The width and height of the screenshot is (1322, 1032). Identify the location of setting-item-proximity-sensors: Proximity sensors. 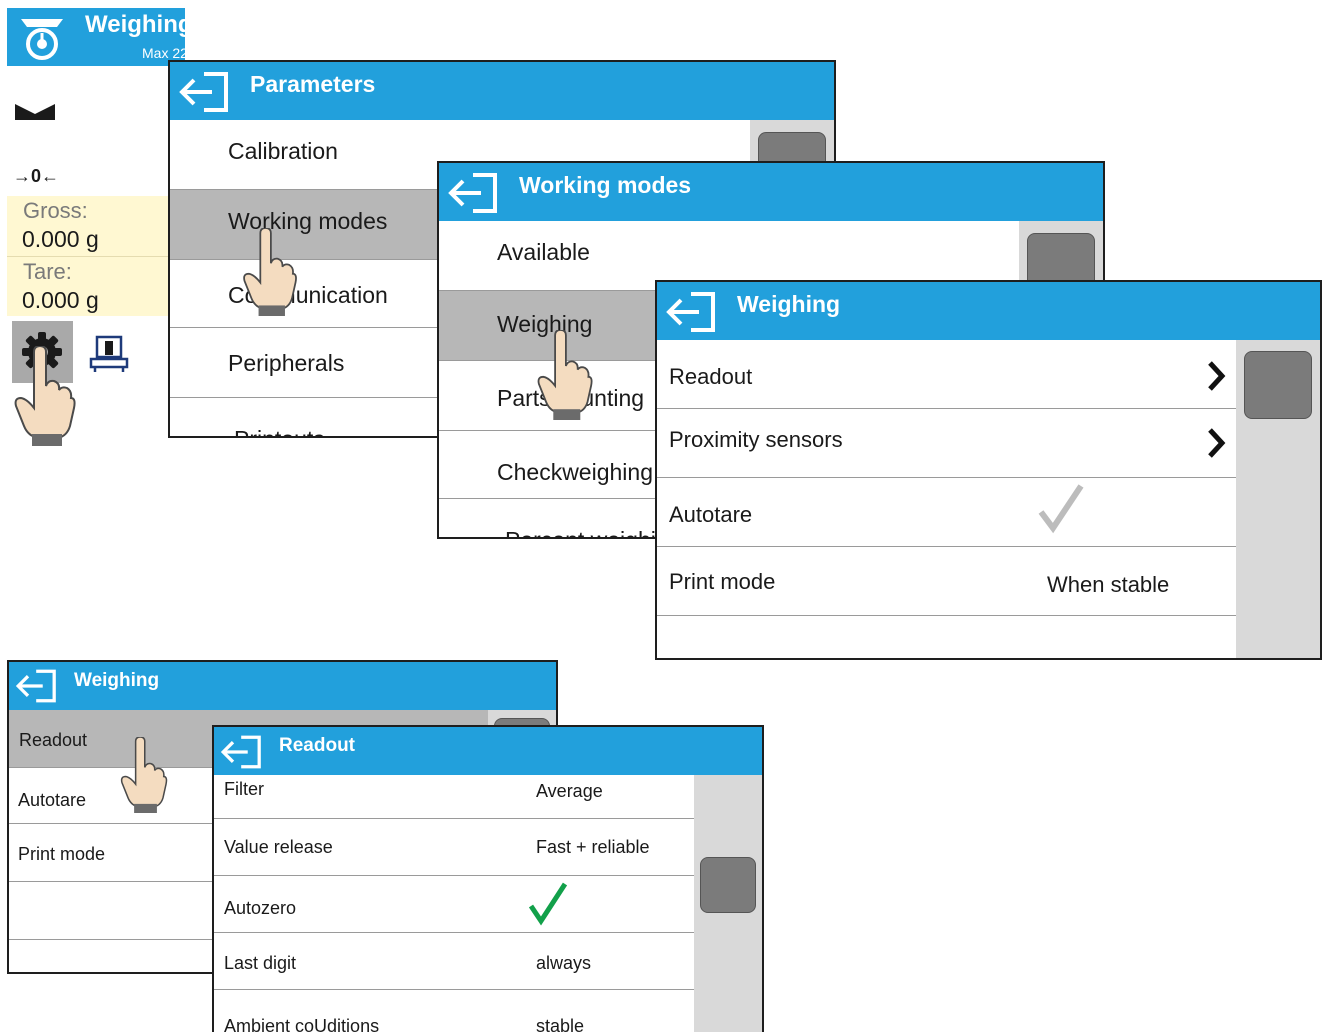
(947, 443).